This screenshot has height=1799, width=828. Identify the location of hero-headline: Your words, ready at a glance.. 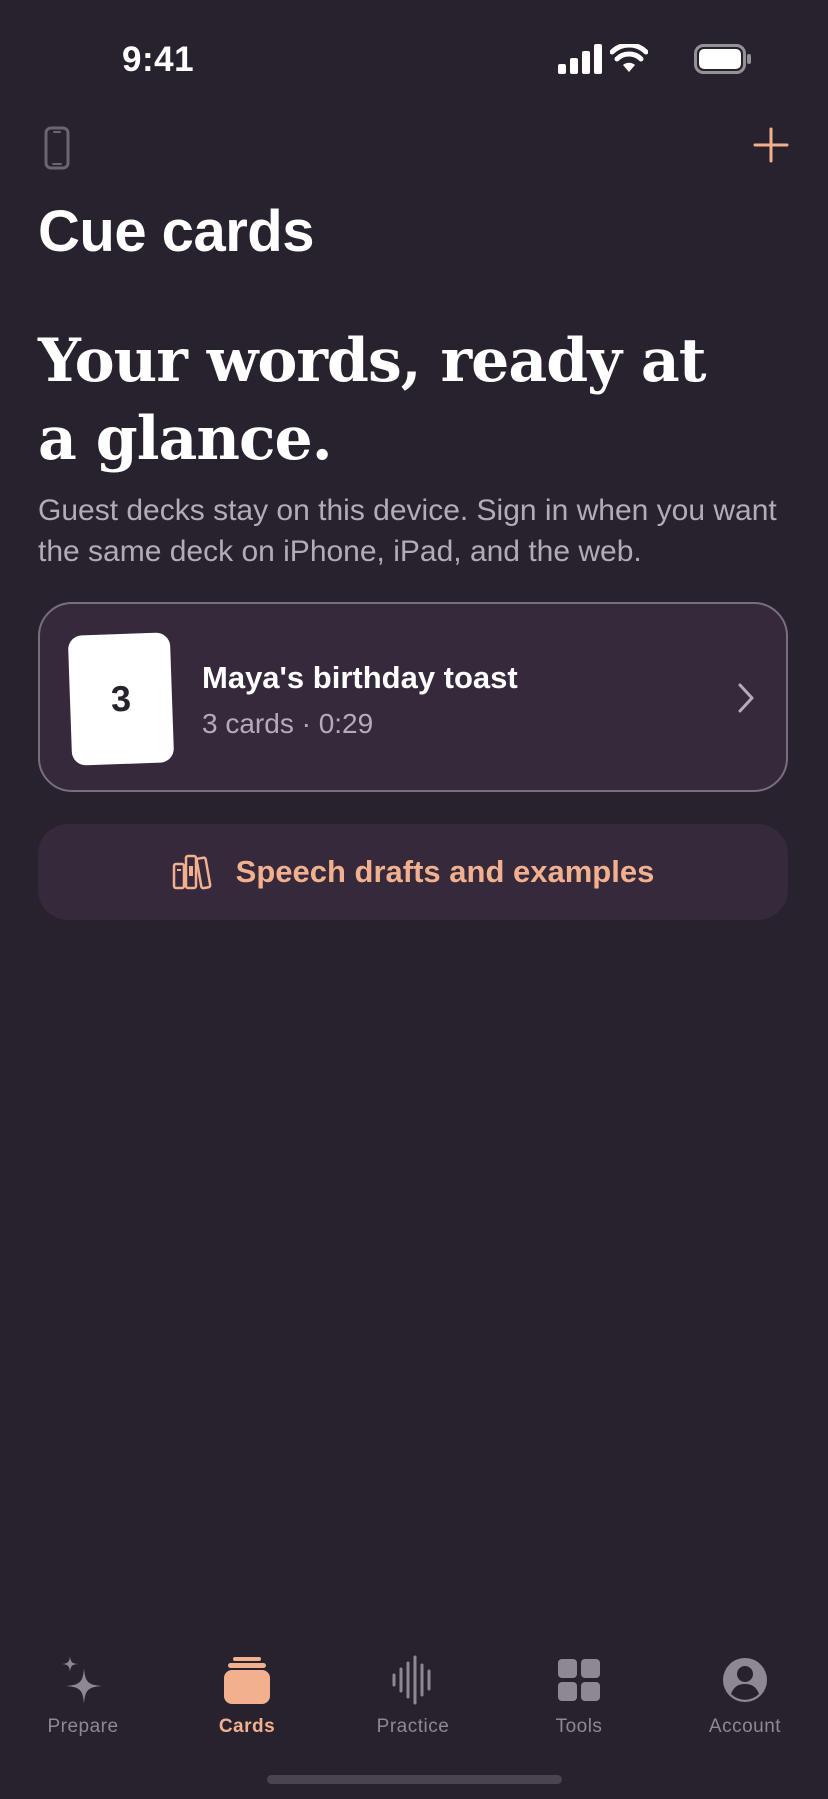
(372, 400).